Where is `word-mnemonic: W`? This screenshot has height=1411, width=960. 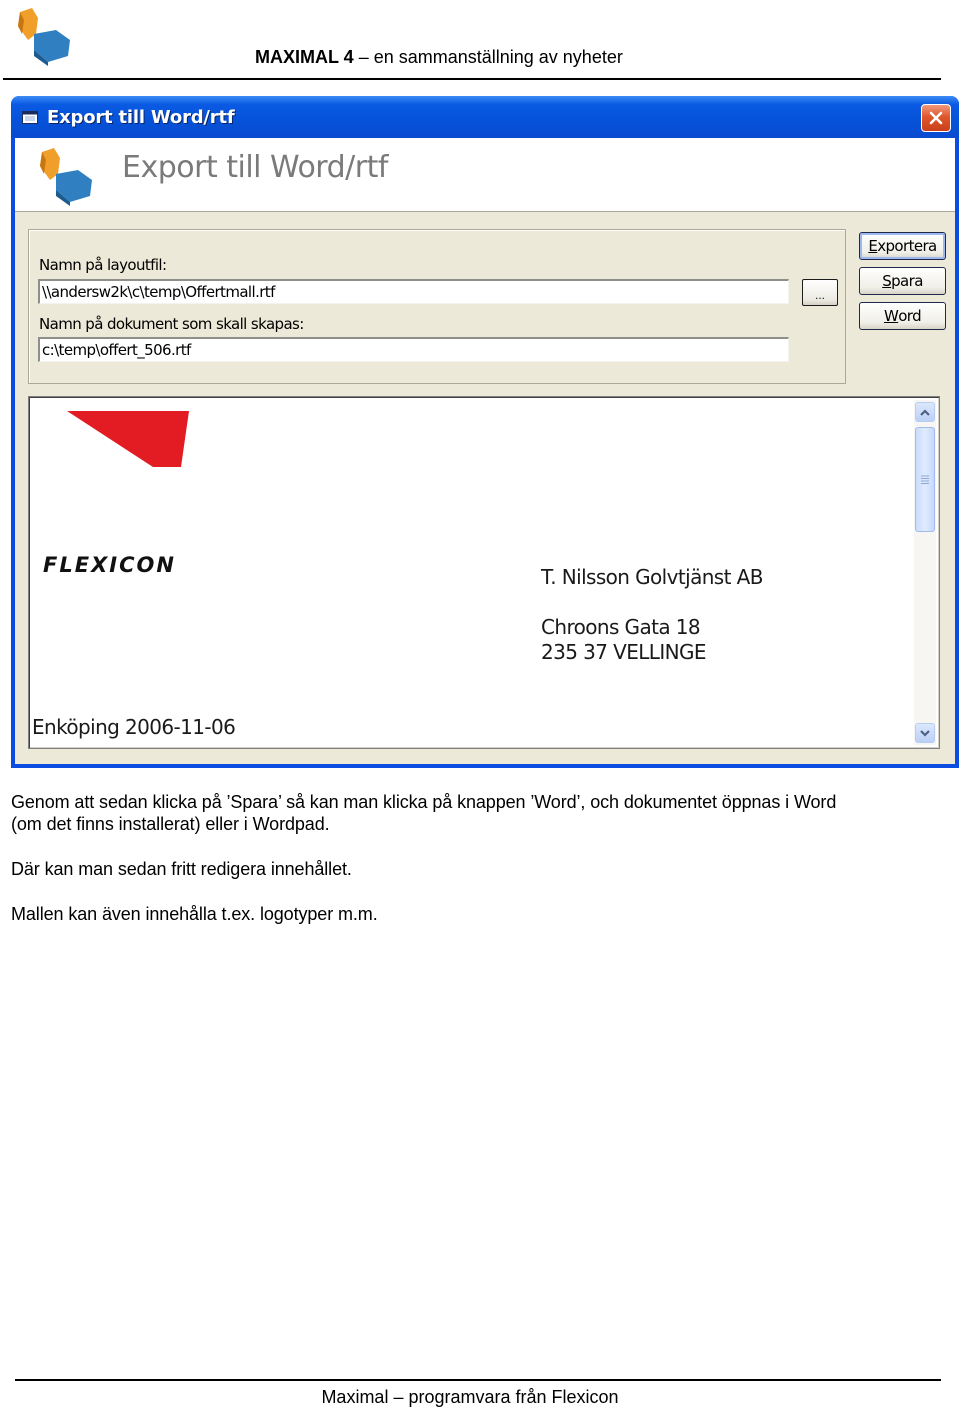
word-mnemonic: W is located at coordinates (891, 316).